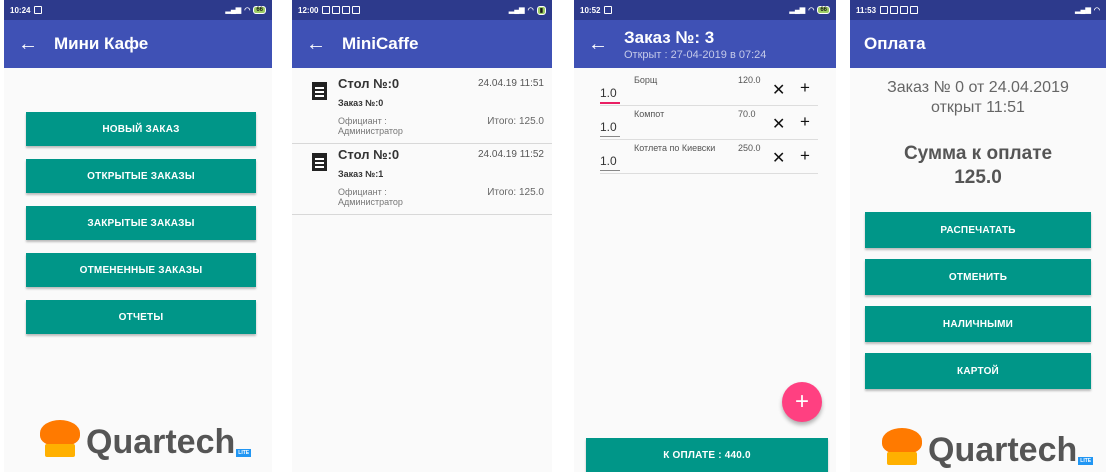 Image resolution: width=1106 pixels, height=472 pixels. I want to click on new-order-button: НОВЫЙ ЗАКАЗ, so click(141, 129).